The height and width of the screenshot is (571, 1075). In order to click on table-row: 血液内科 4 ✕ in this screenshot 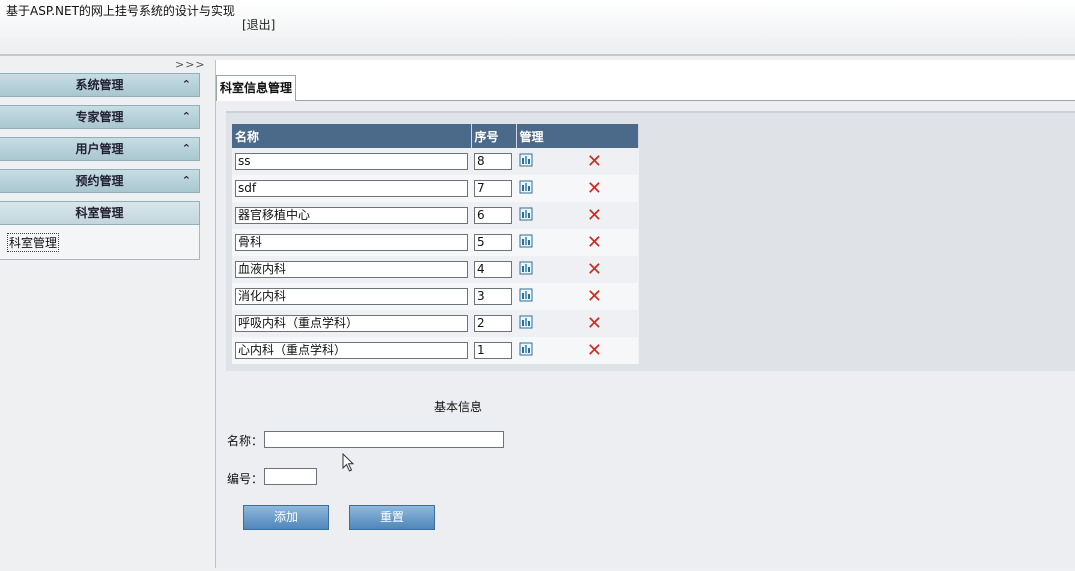, I will do `click(435, 269)`.